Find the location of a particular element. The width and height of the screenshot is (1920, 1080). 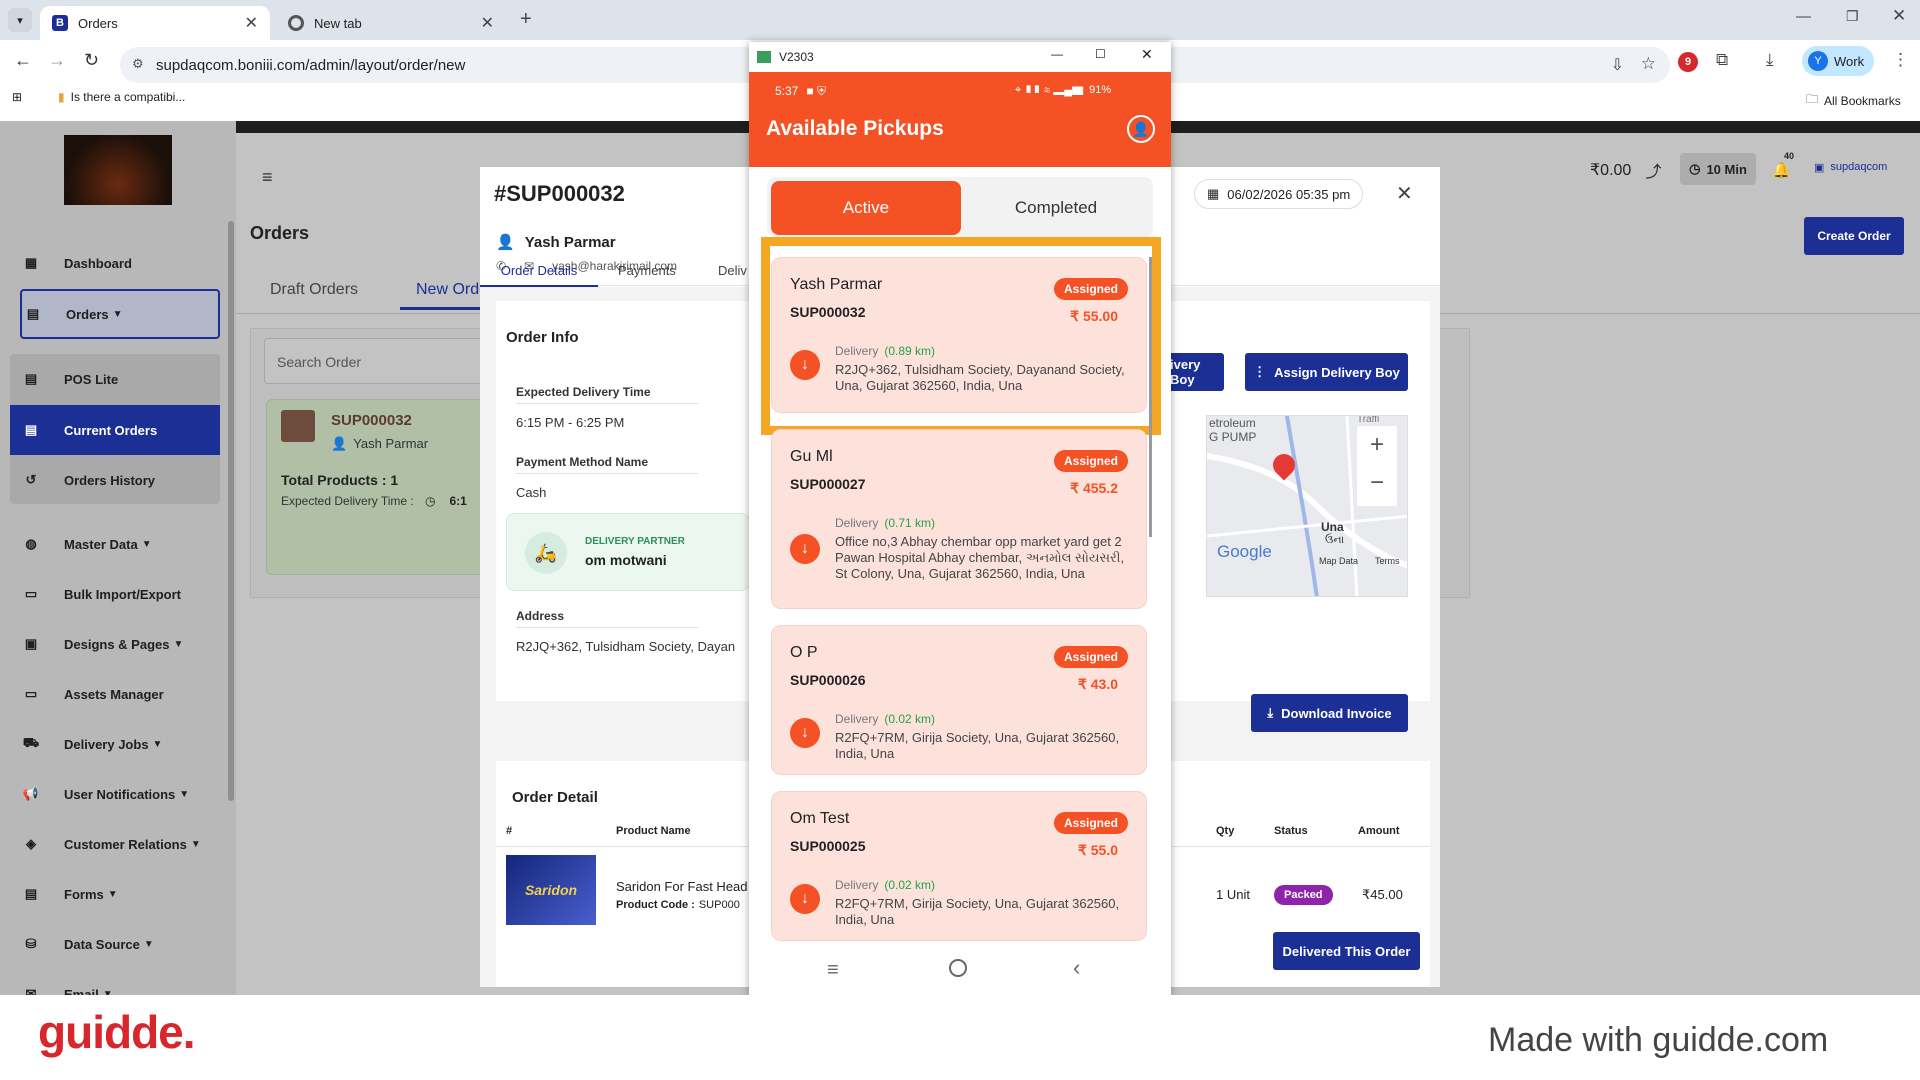

tab-order-details: Order Details is located at coordinates (539, 275).